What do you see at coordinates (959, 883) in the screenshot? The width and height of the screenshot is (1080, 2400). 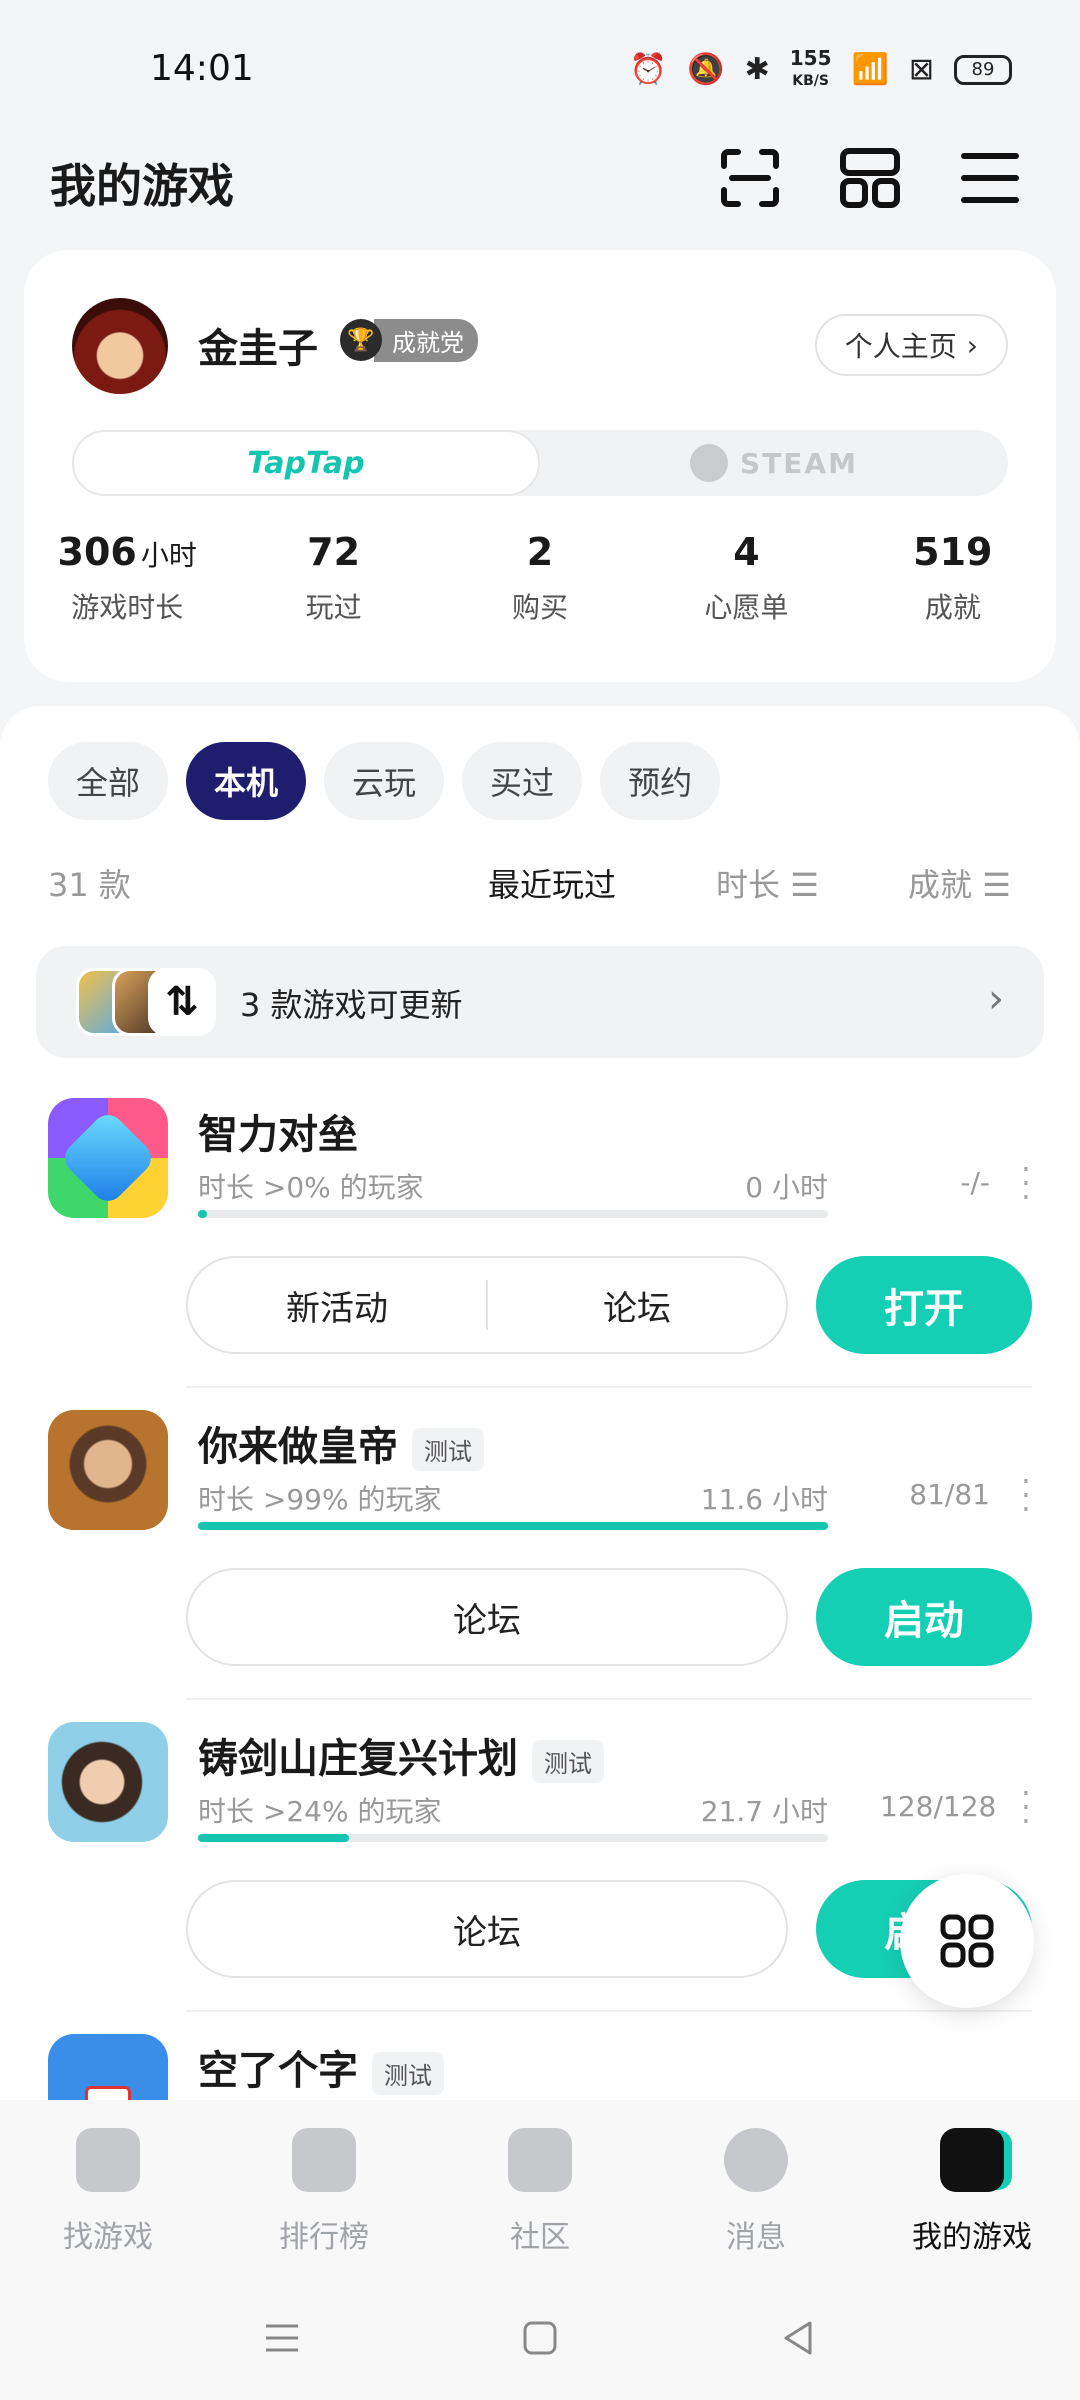 I see `sort-achievements: 成就 ☰` at bounding box center [959, 883].